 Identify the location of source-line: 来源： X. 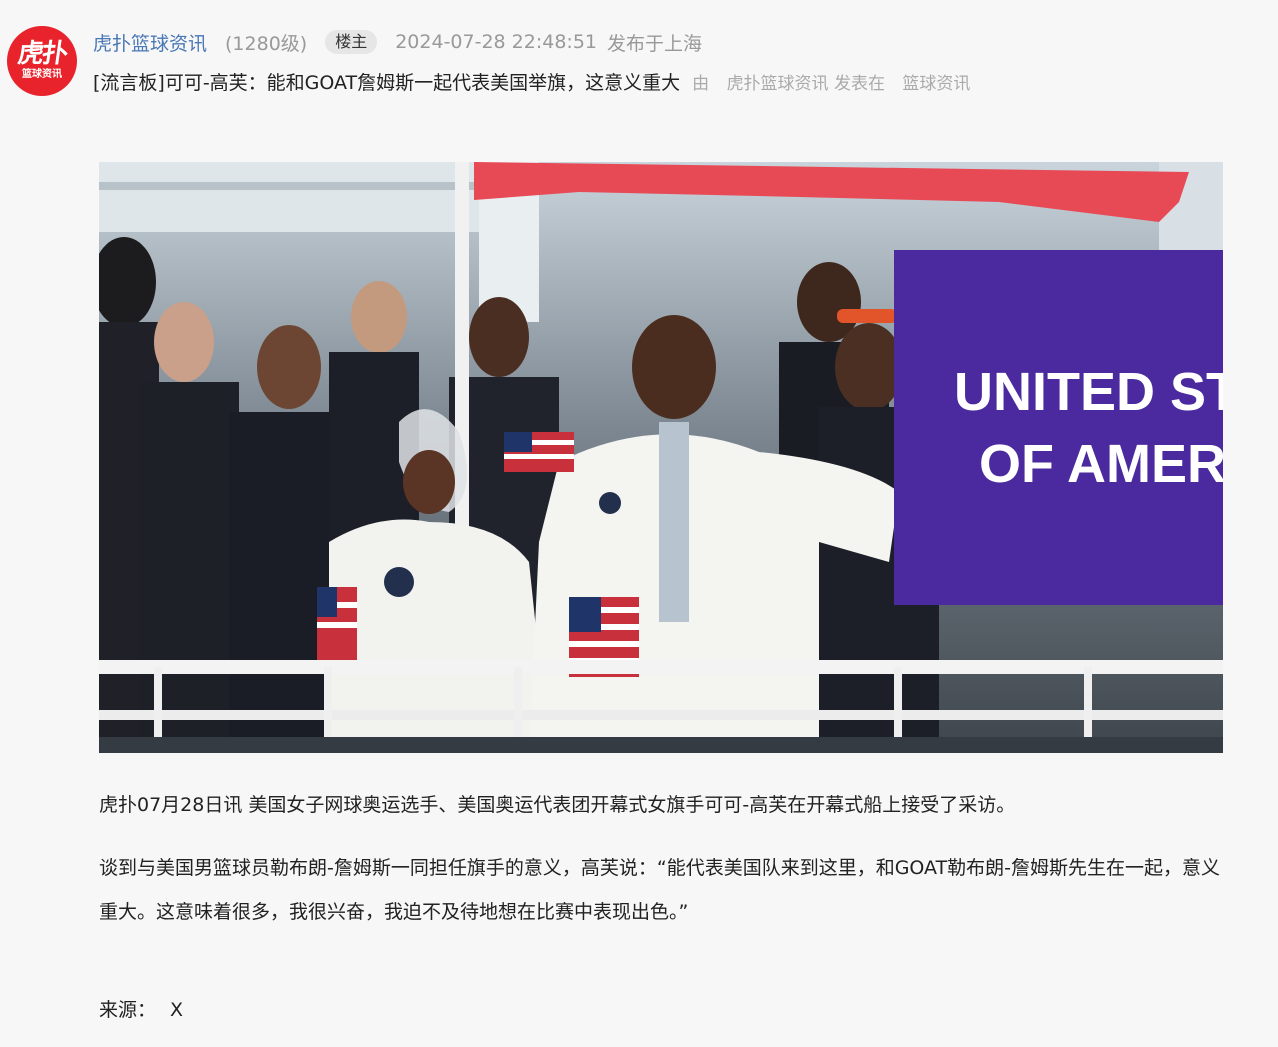
(141, 1010).